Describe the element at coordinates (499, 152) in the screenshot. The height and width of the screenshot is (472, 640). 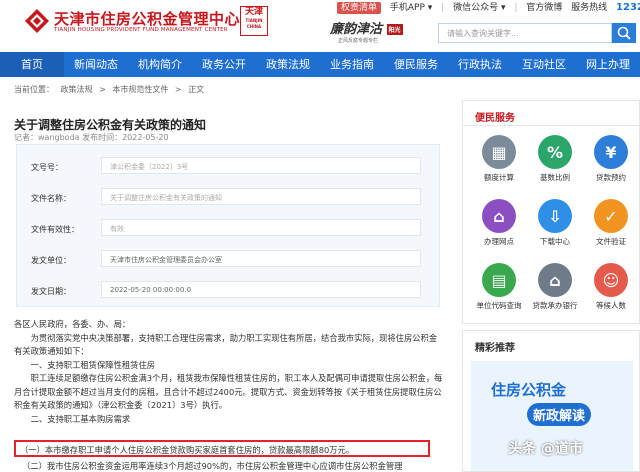
I see `calculator-icon: ▦` at that location.